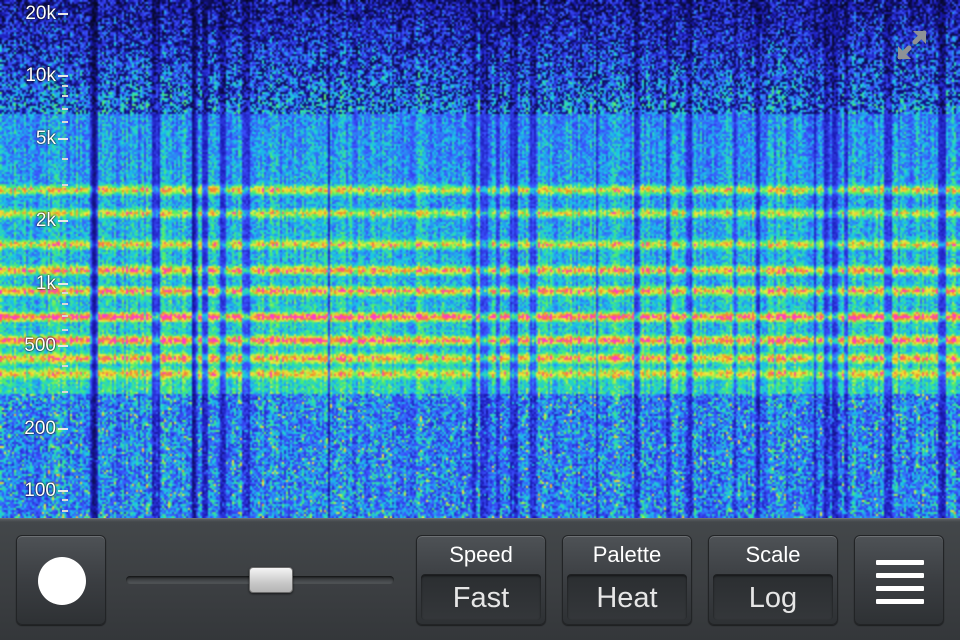 This screenshot has width=960, height=640. Describe the element at coordinates (773, 554) in the screenshot. I see `scale-title: Scale` at that location.